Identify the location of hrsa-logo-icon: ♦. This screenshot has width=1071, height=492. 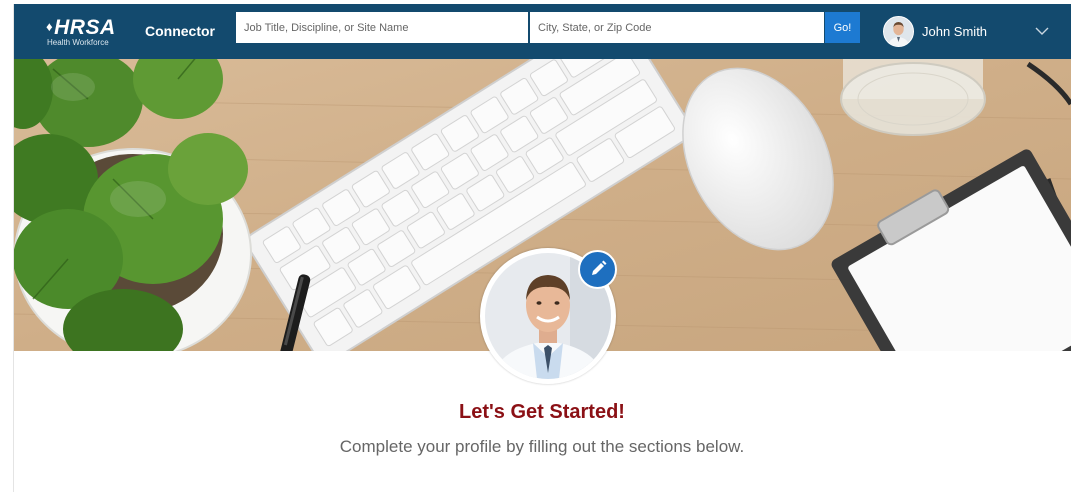
(50, 26).